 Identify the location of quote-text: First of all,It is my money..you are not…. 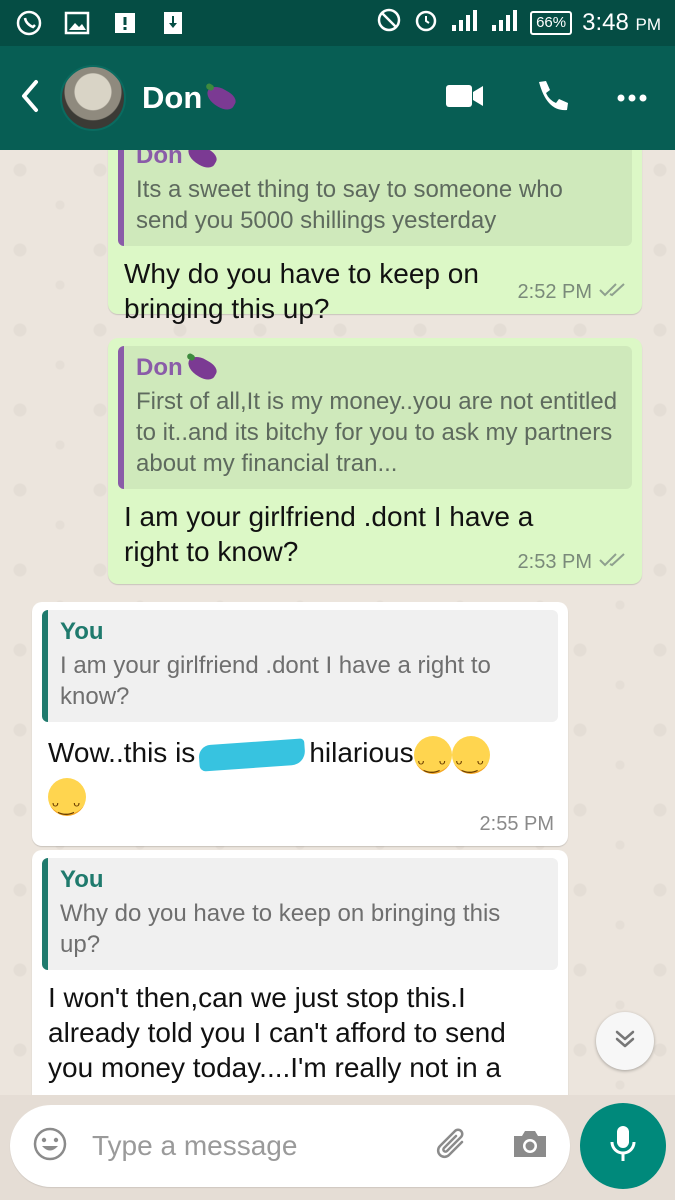
(377, 432).